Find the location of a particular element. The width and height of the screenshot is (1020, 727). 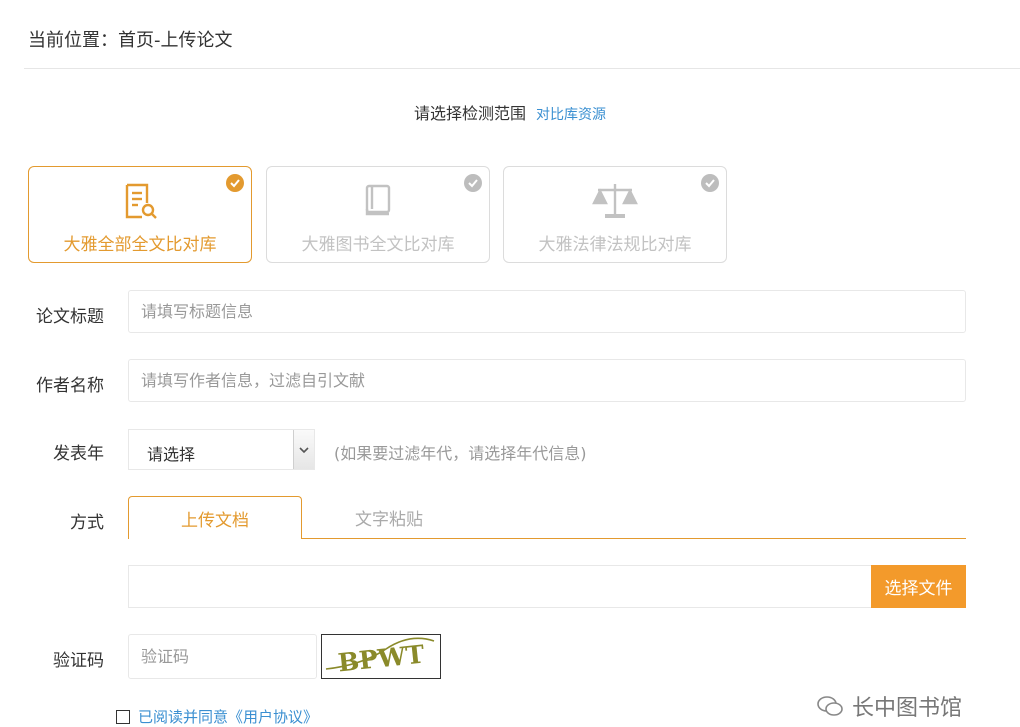

method-label: 方式 is located at coordinates (87, 523).